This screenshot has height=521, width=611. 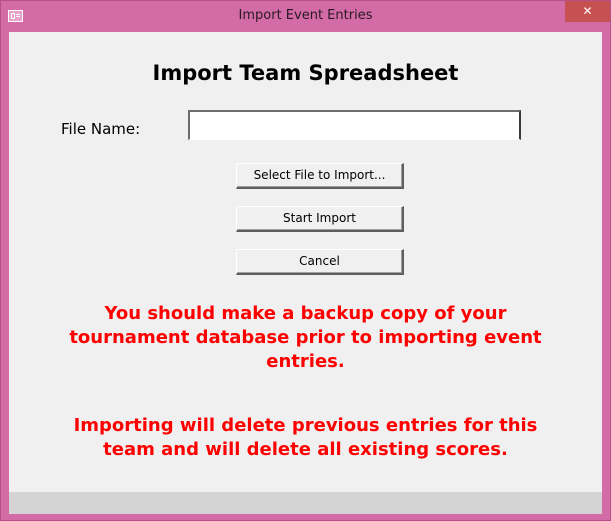 I want to click on close-icon: ✕, so click(x=587, y=11).